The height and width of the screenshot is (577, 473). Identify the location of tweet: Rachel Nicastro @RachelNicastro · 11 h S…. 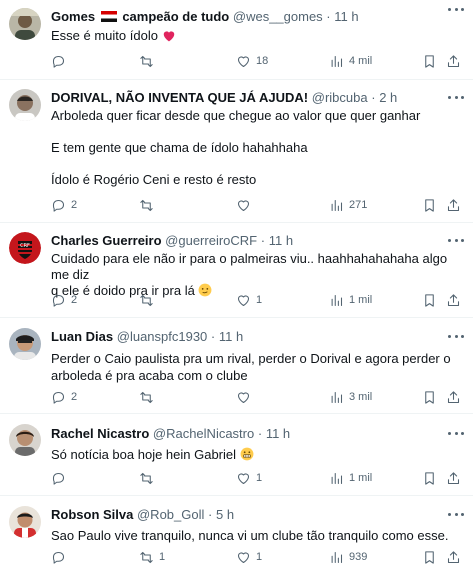
(236, 455).